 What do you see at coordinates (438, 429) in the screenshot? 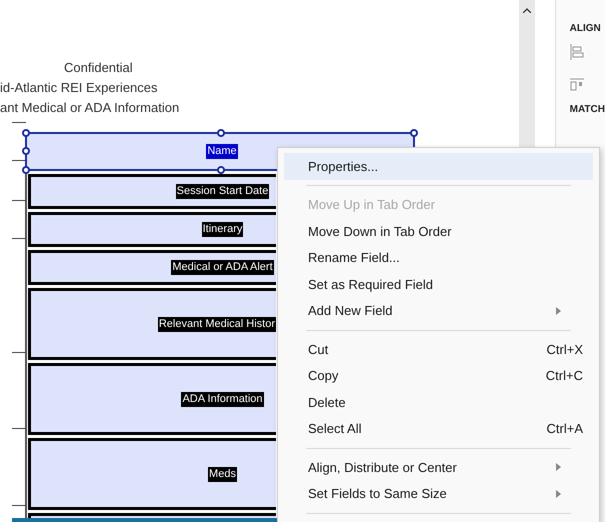
I see `menu-item: Select All Ctrl+A` at bounding box center [438, 429].